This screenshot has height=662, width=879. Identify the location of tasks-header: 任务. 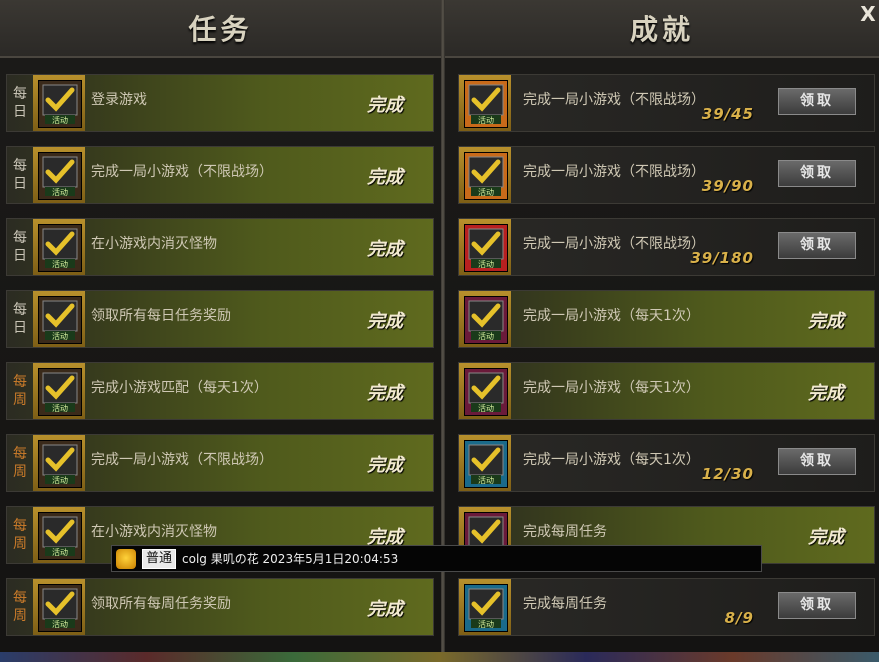
(220, 29).